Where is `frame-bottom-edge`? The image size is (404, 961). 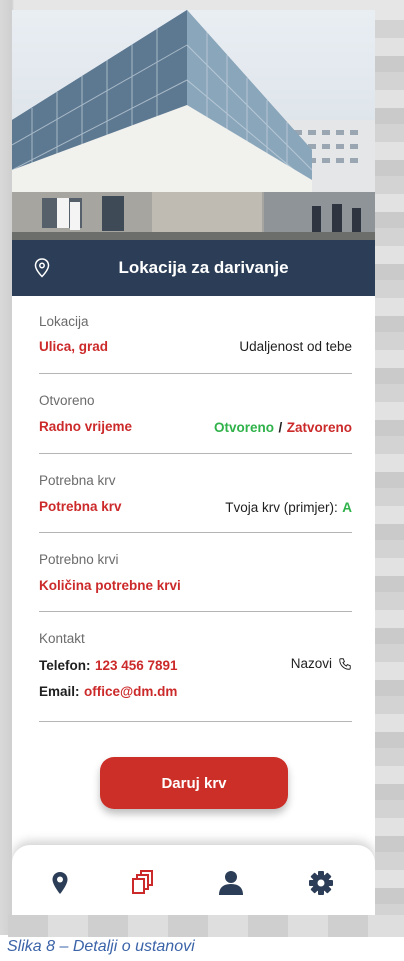
frame-bottom-edge is located at coordinates (206, 926).